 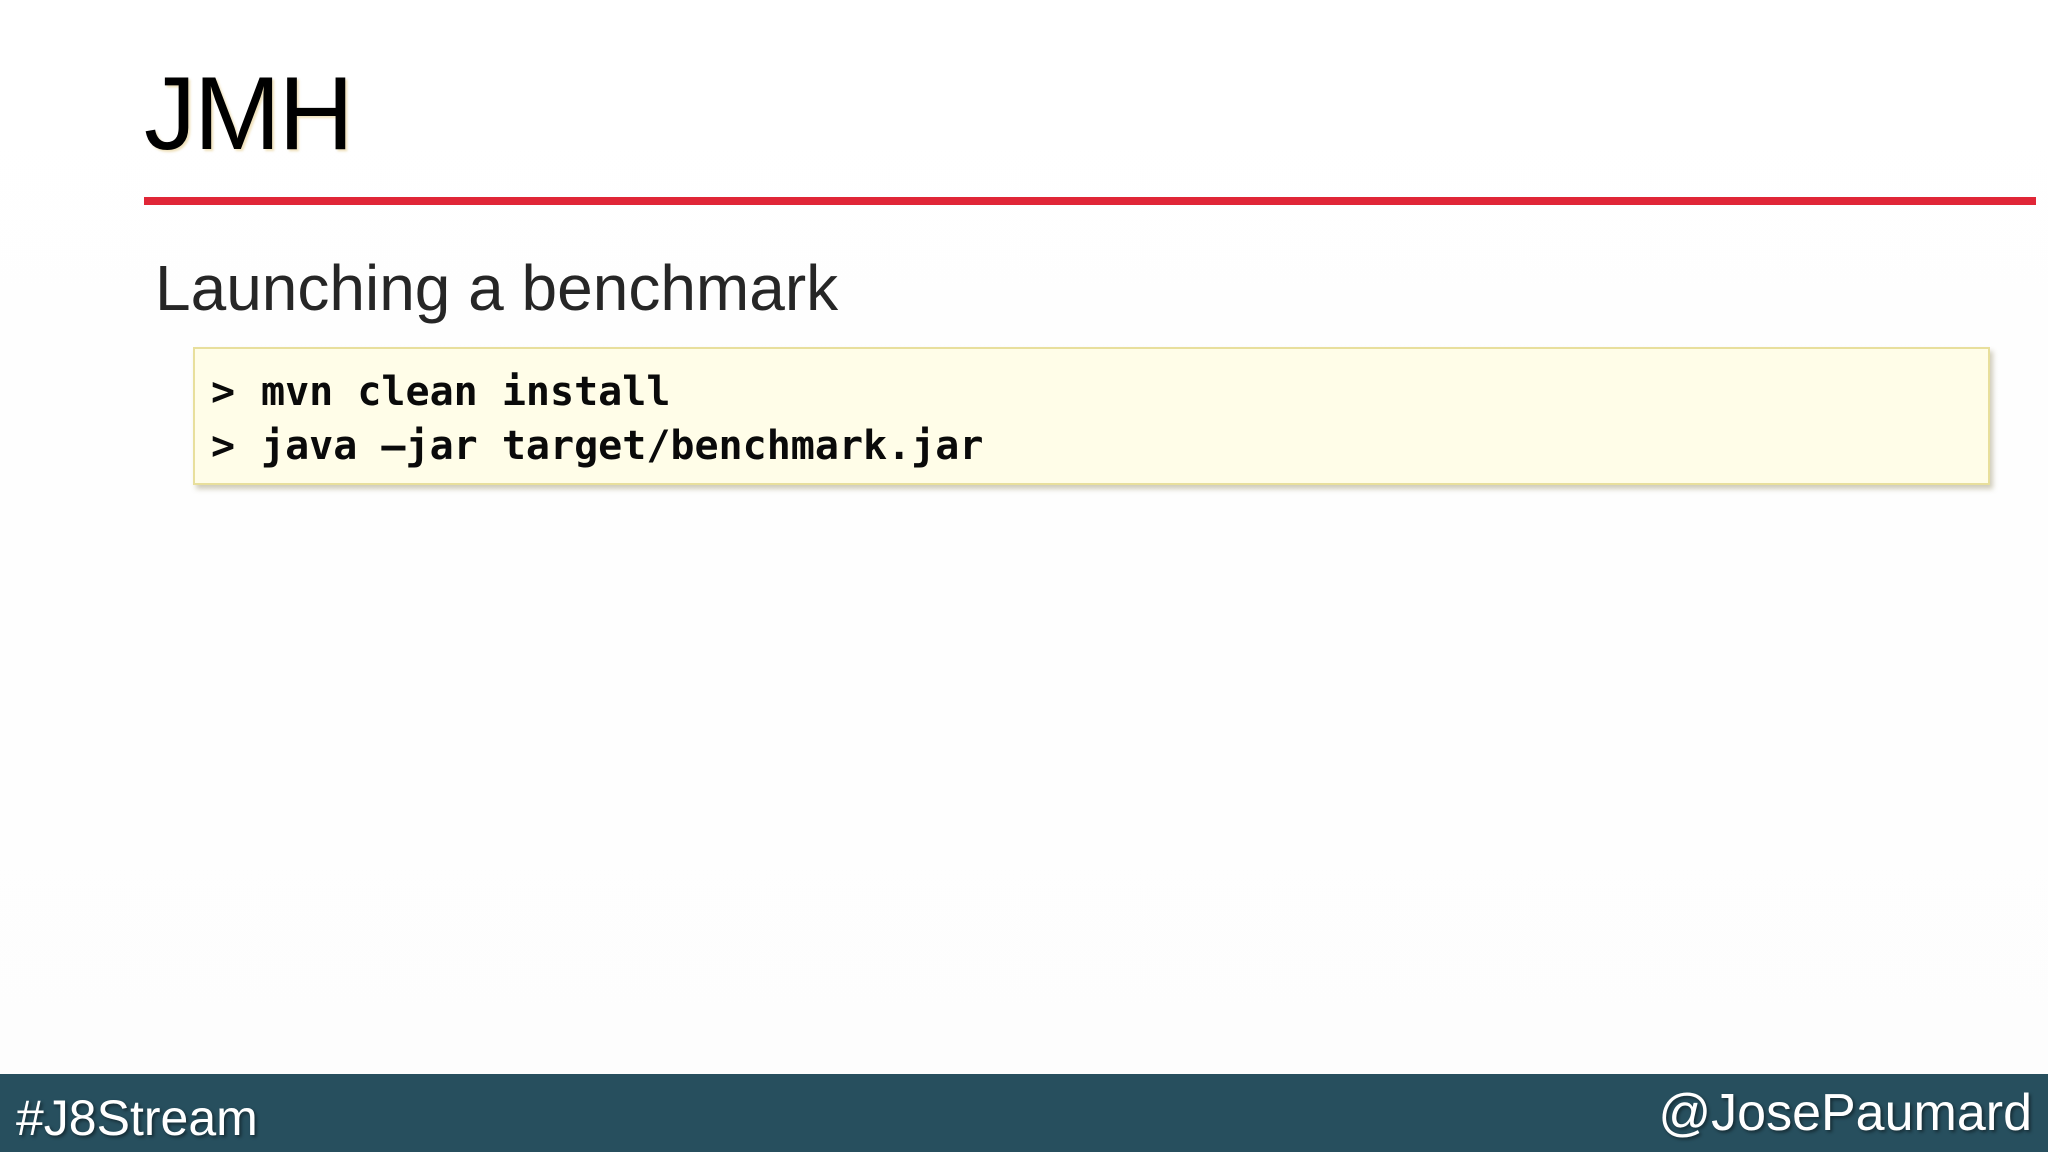 What do you see at coordinates (249, 114) in the screenshot?
I see `slide-title: JMH` at bounding box center [249, 114].